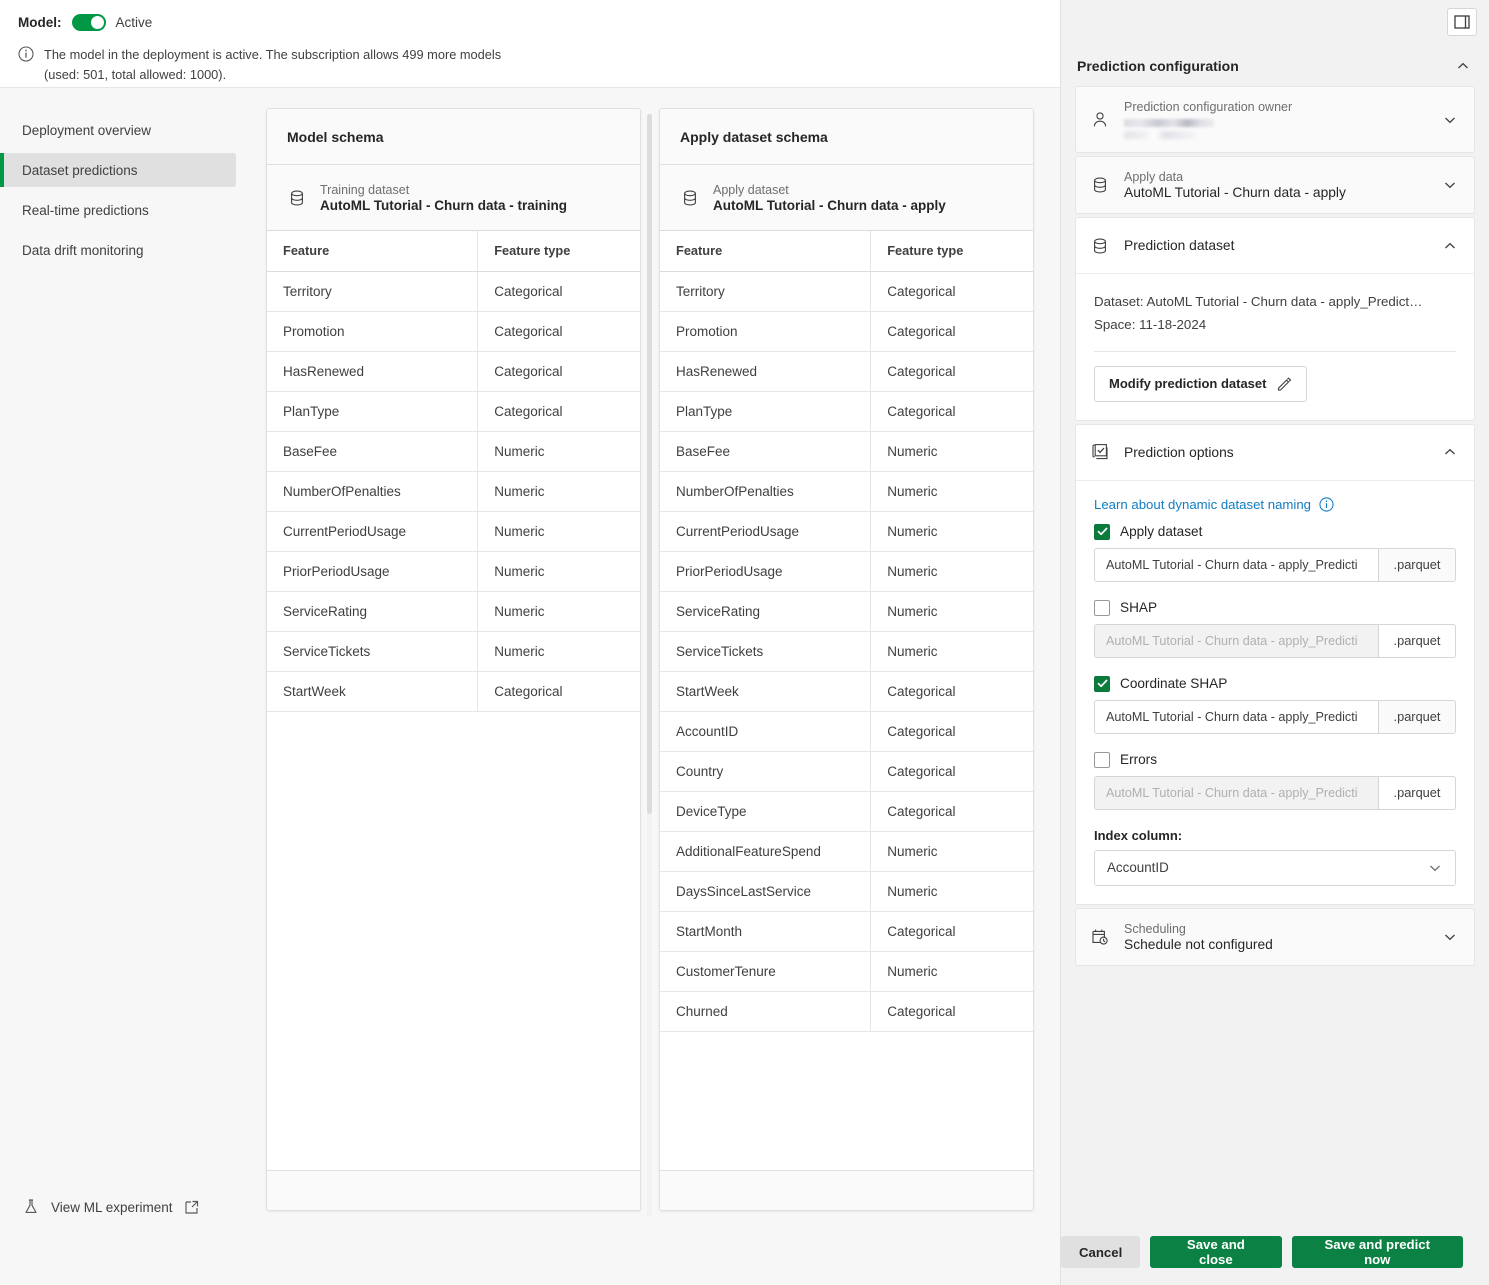 The width and height of the screenshot is (1489, 1285). I want to click on cell-feature: HasRenewed, so click(373, 371).